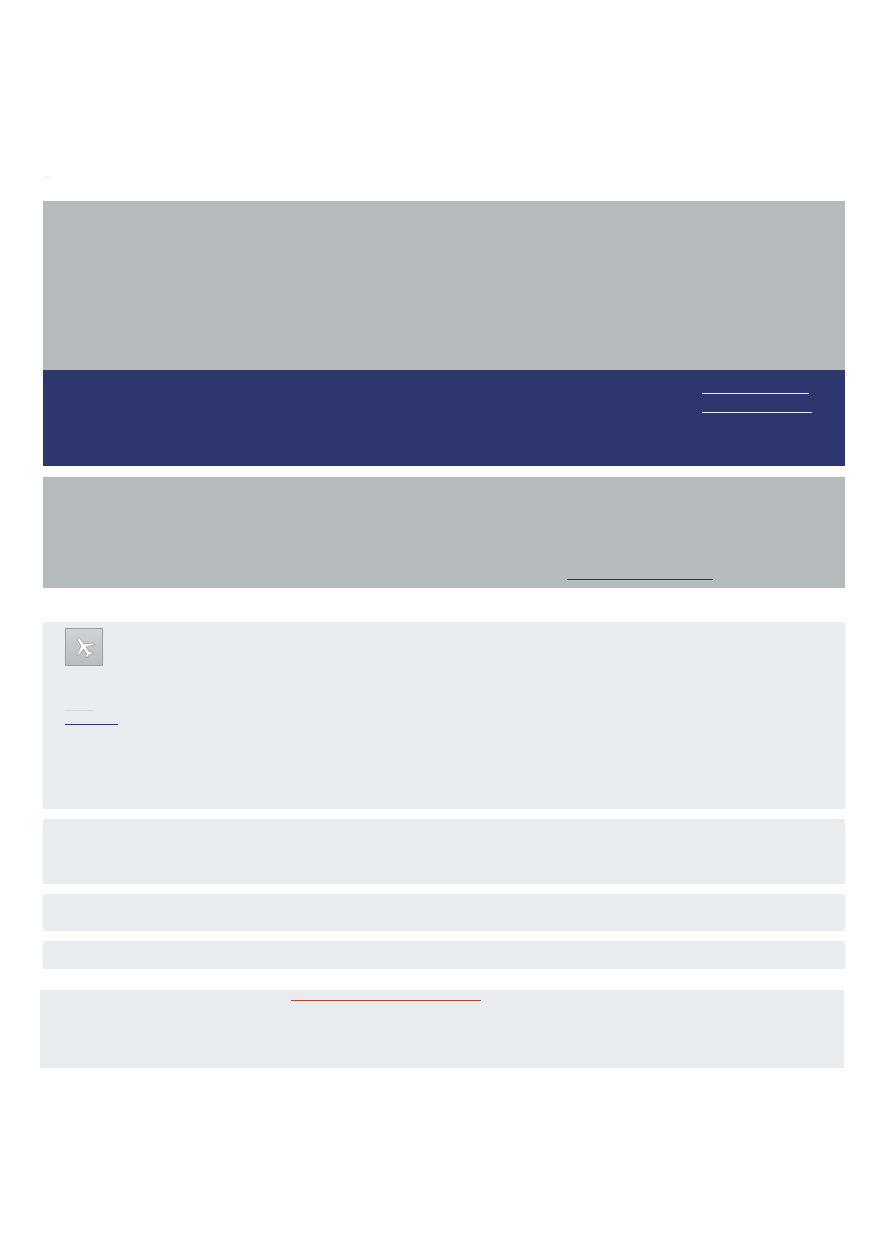 This screenshot has width=885, height=1259. What do you see at coordinates (444, 715) in the screenshot?
I see `flight-info-panel` at bounding box center [444, 715].